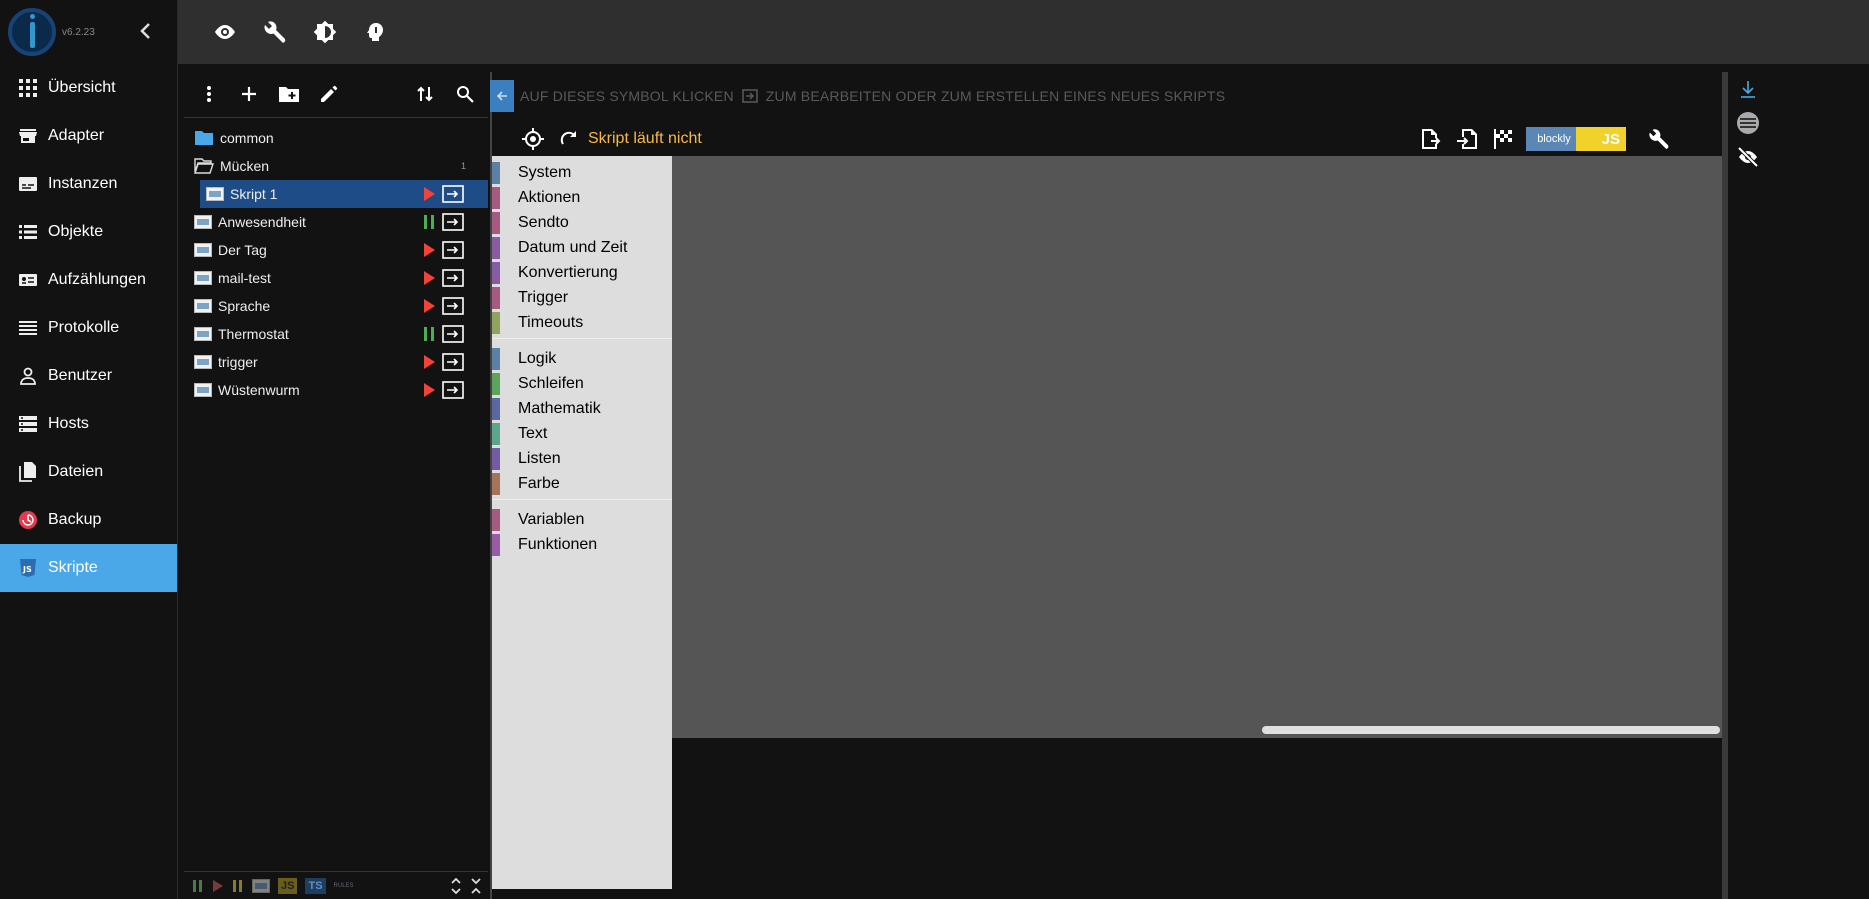 The image size is (1869, 899). Describe the element at coordinates (336, 278) in the screenshot. I see `script-row: mail-test` at that location.